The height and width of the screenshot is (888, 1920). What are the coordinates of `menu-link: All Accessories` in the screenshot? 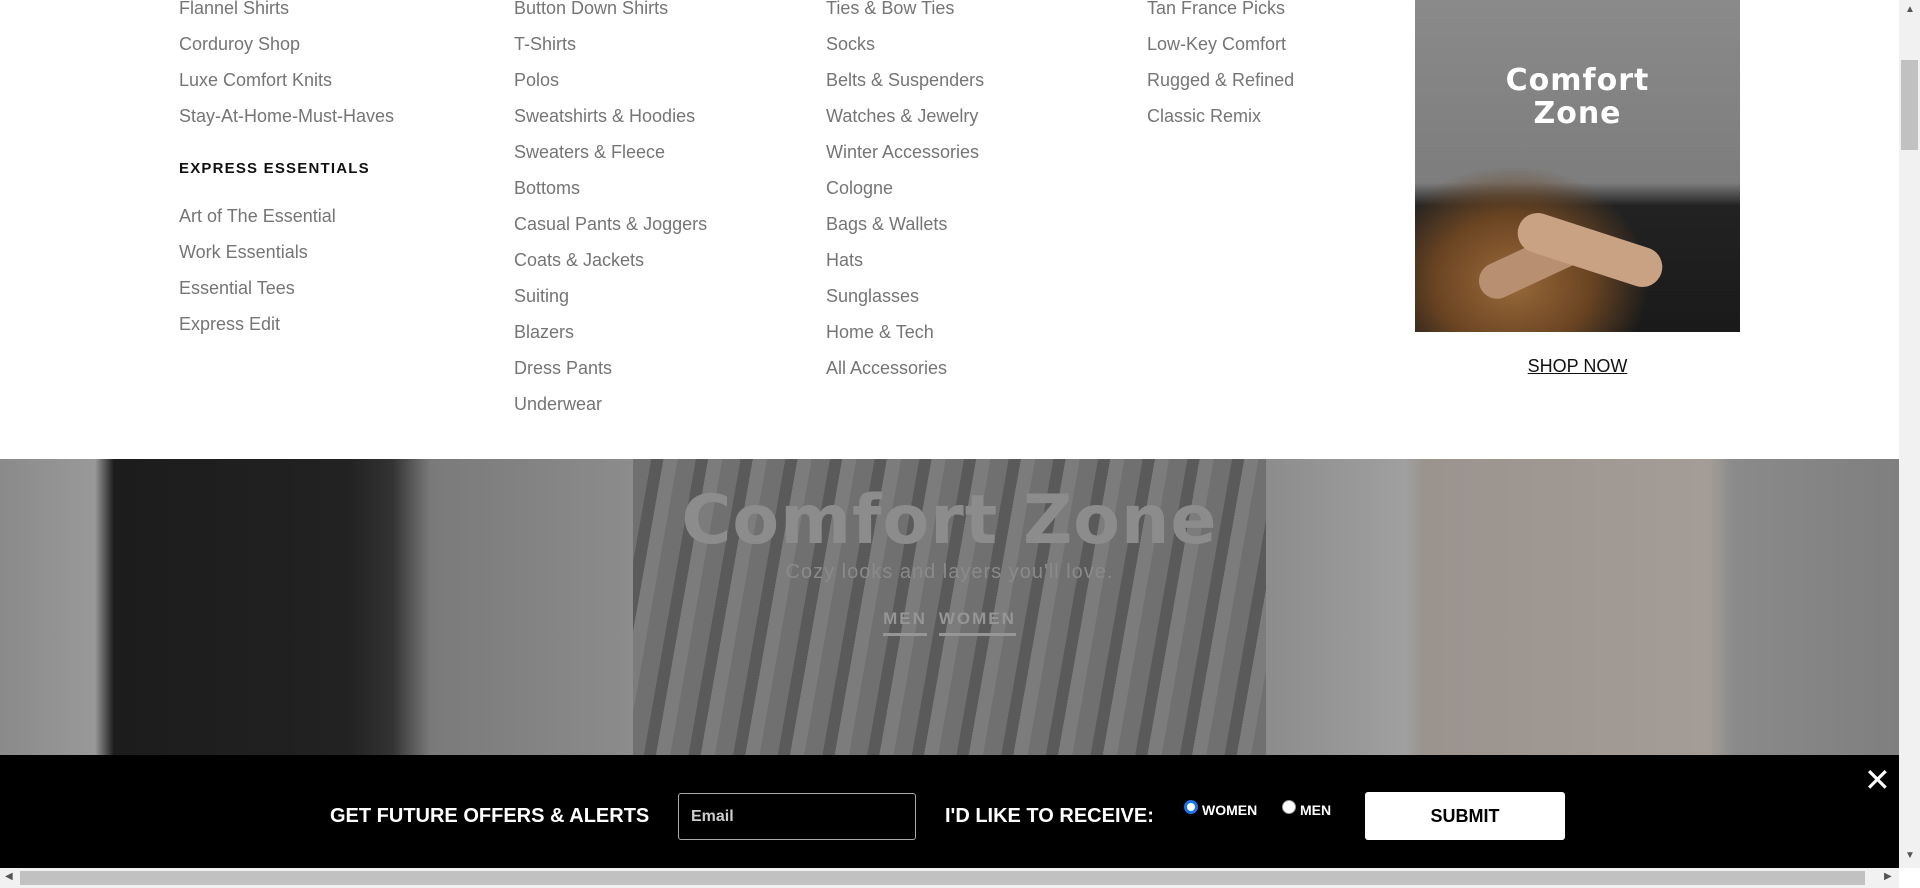 It's located at (905, 368).